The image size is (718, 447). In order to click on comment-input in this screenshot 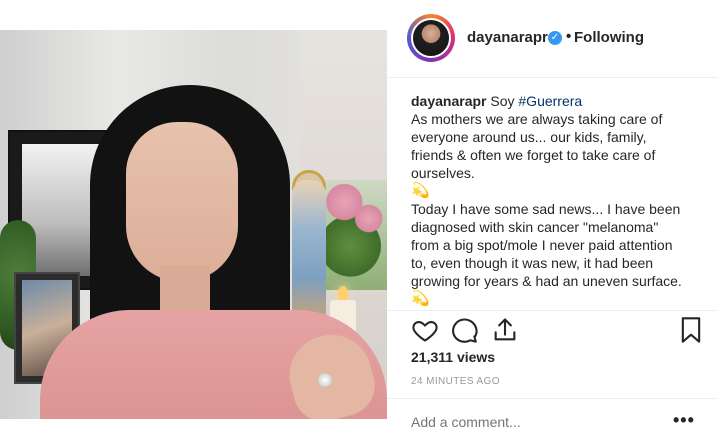, I will do `click(536, 422)`.